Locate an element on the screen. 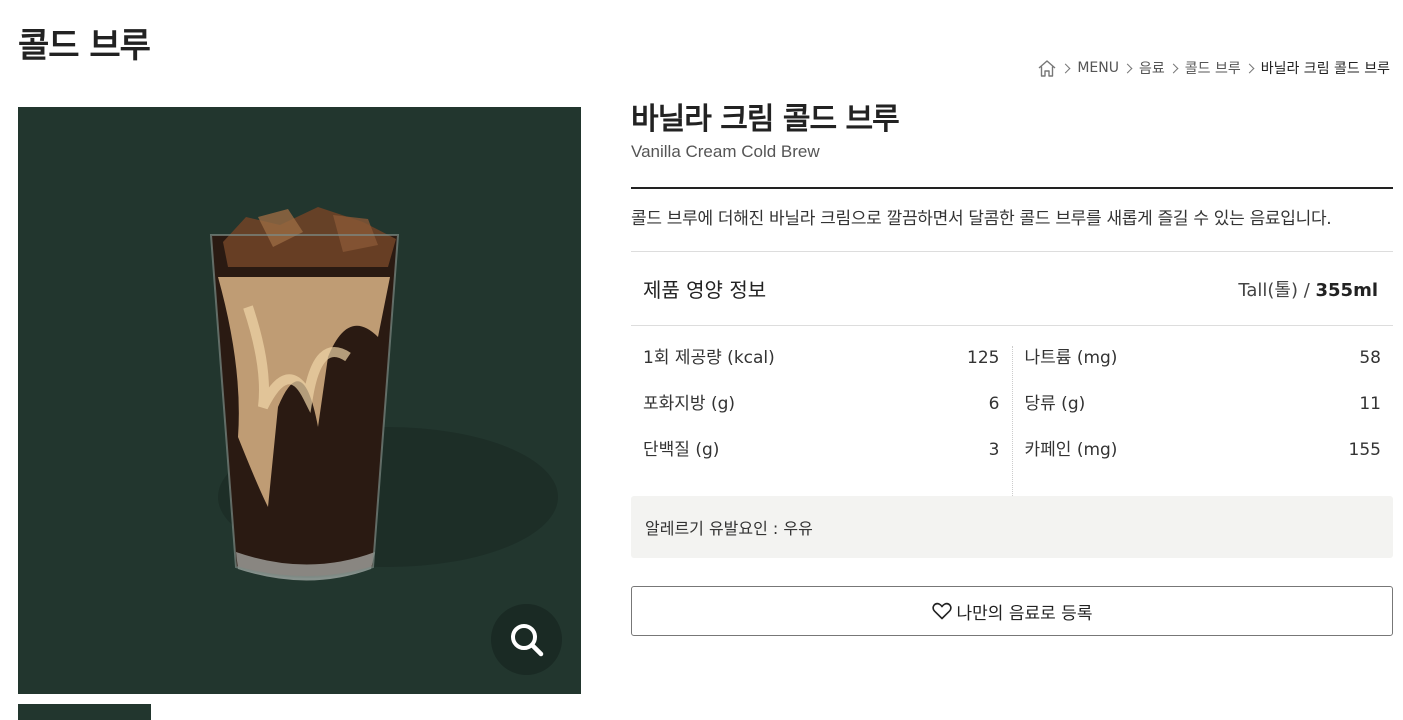  nutrition-value: 6 is located at coordinates (994, 404).